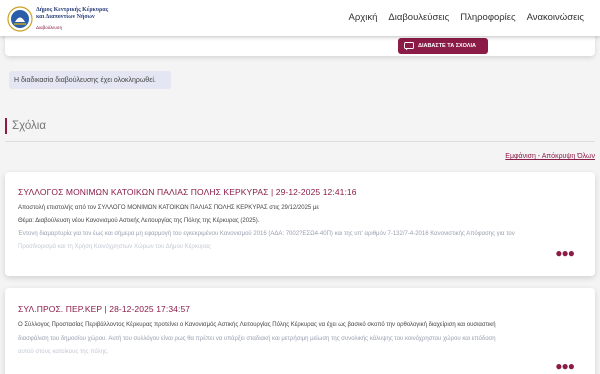  I want to click on consultation-card, so click(300, 46).